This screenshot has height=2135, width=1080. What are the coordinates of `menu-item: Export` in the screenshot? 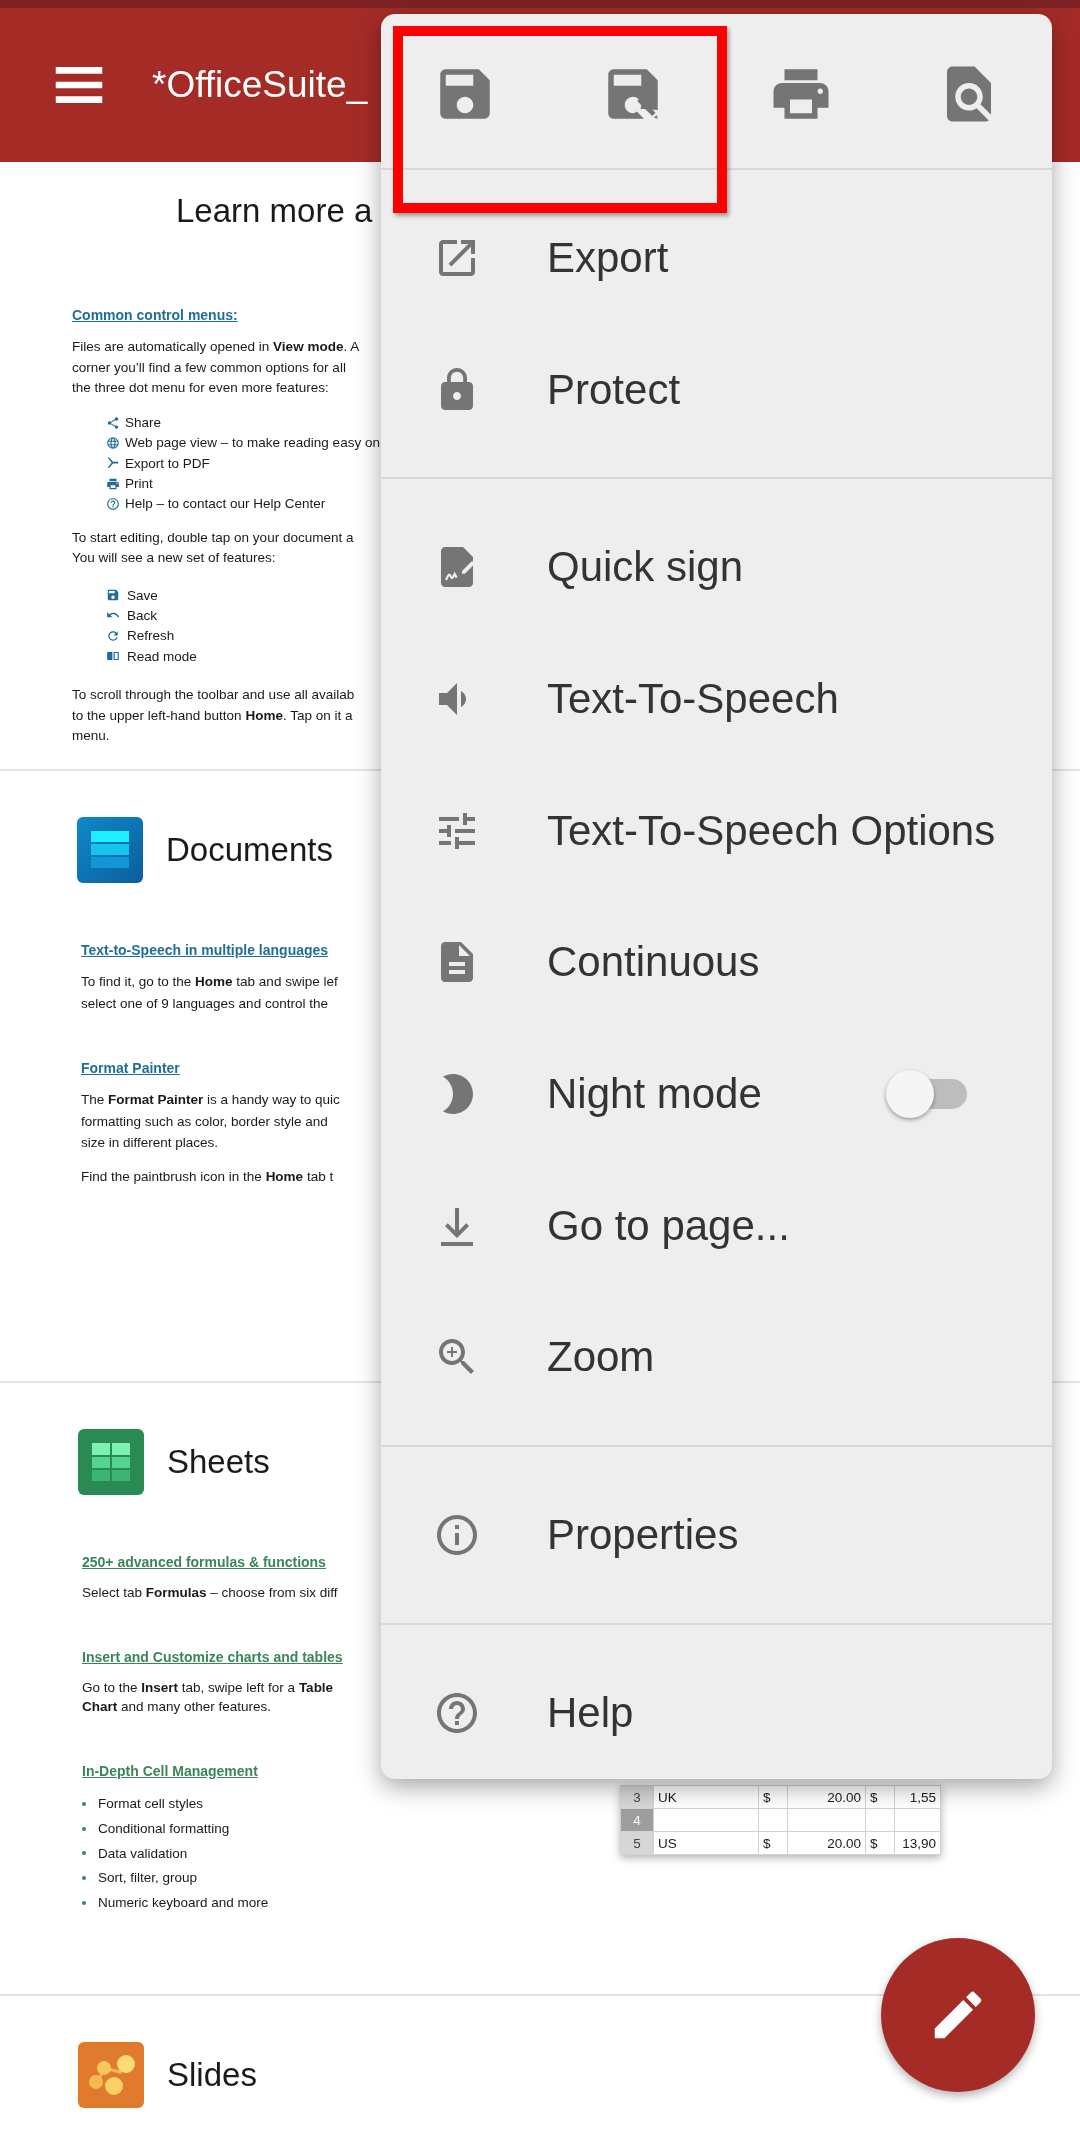 It's located at (716, 258).